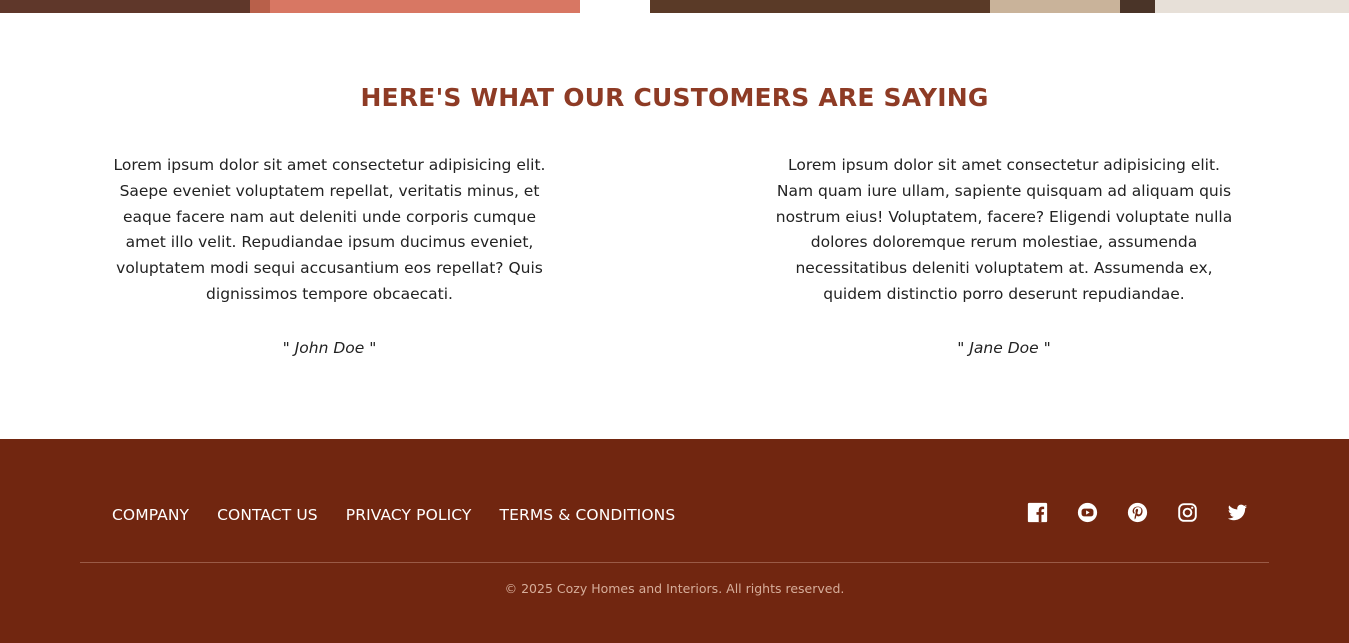 The height and width of the screenshot is (643, 1349). What do you see at coordinates (1187, 512) in the screenshot?
I see `instagram-icon` at bounding box center [1187, 512].